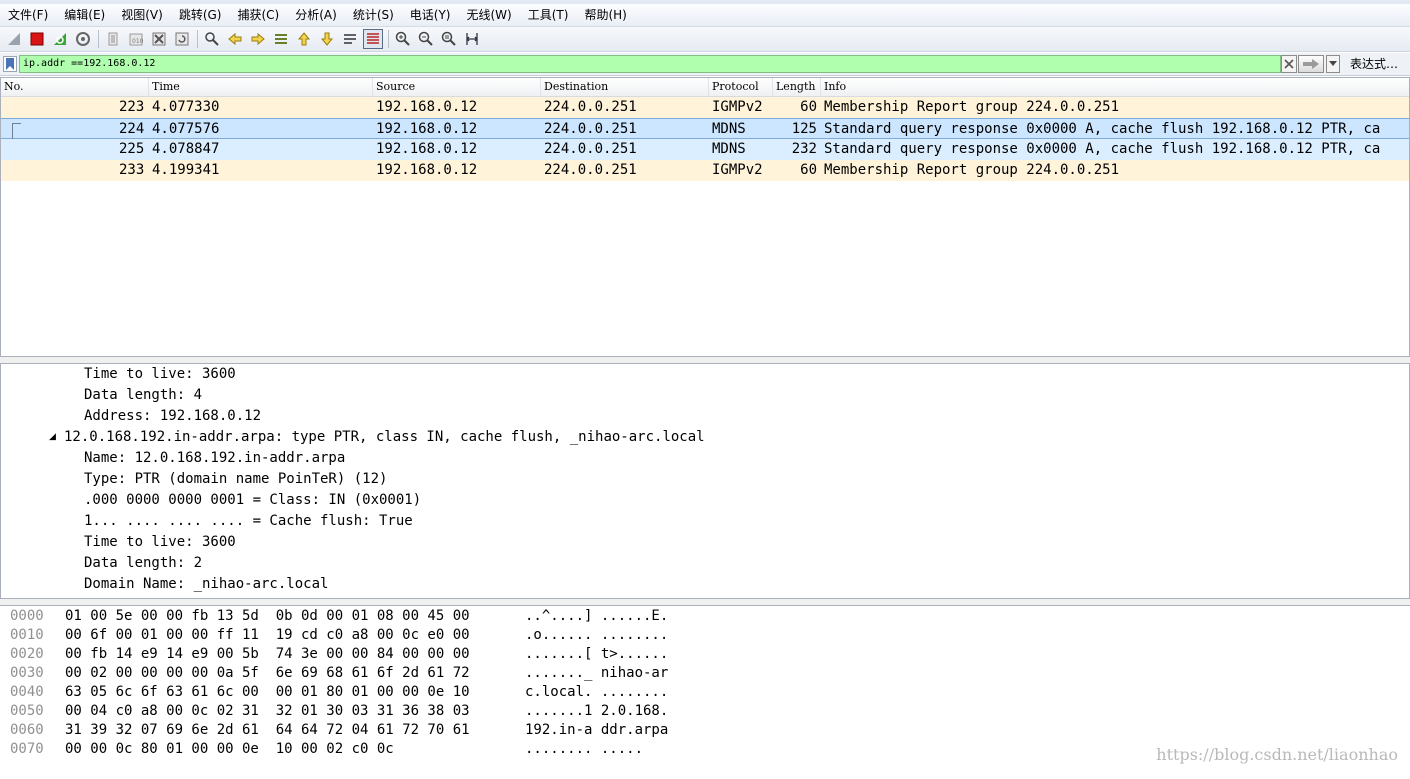  I want to click on tree-item: .000 0000 0000 0001 = Class: IN (0x0001), so click(252, 500).